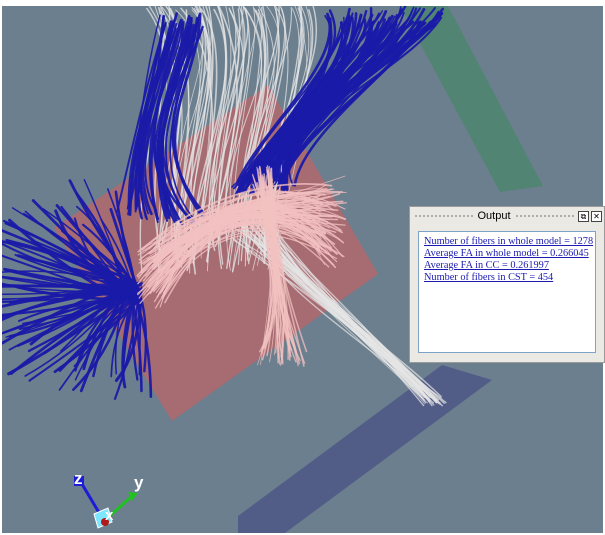 This screenshot has width=605, height=535. What do you see at coordinates (109, 515) in the screenshot?
I see `axis-label-x: x` at bounding box center [109, 515].